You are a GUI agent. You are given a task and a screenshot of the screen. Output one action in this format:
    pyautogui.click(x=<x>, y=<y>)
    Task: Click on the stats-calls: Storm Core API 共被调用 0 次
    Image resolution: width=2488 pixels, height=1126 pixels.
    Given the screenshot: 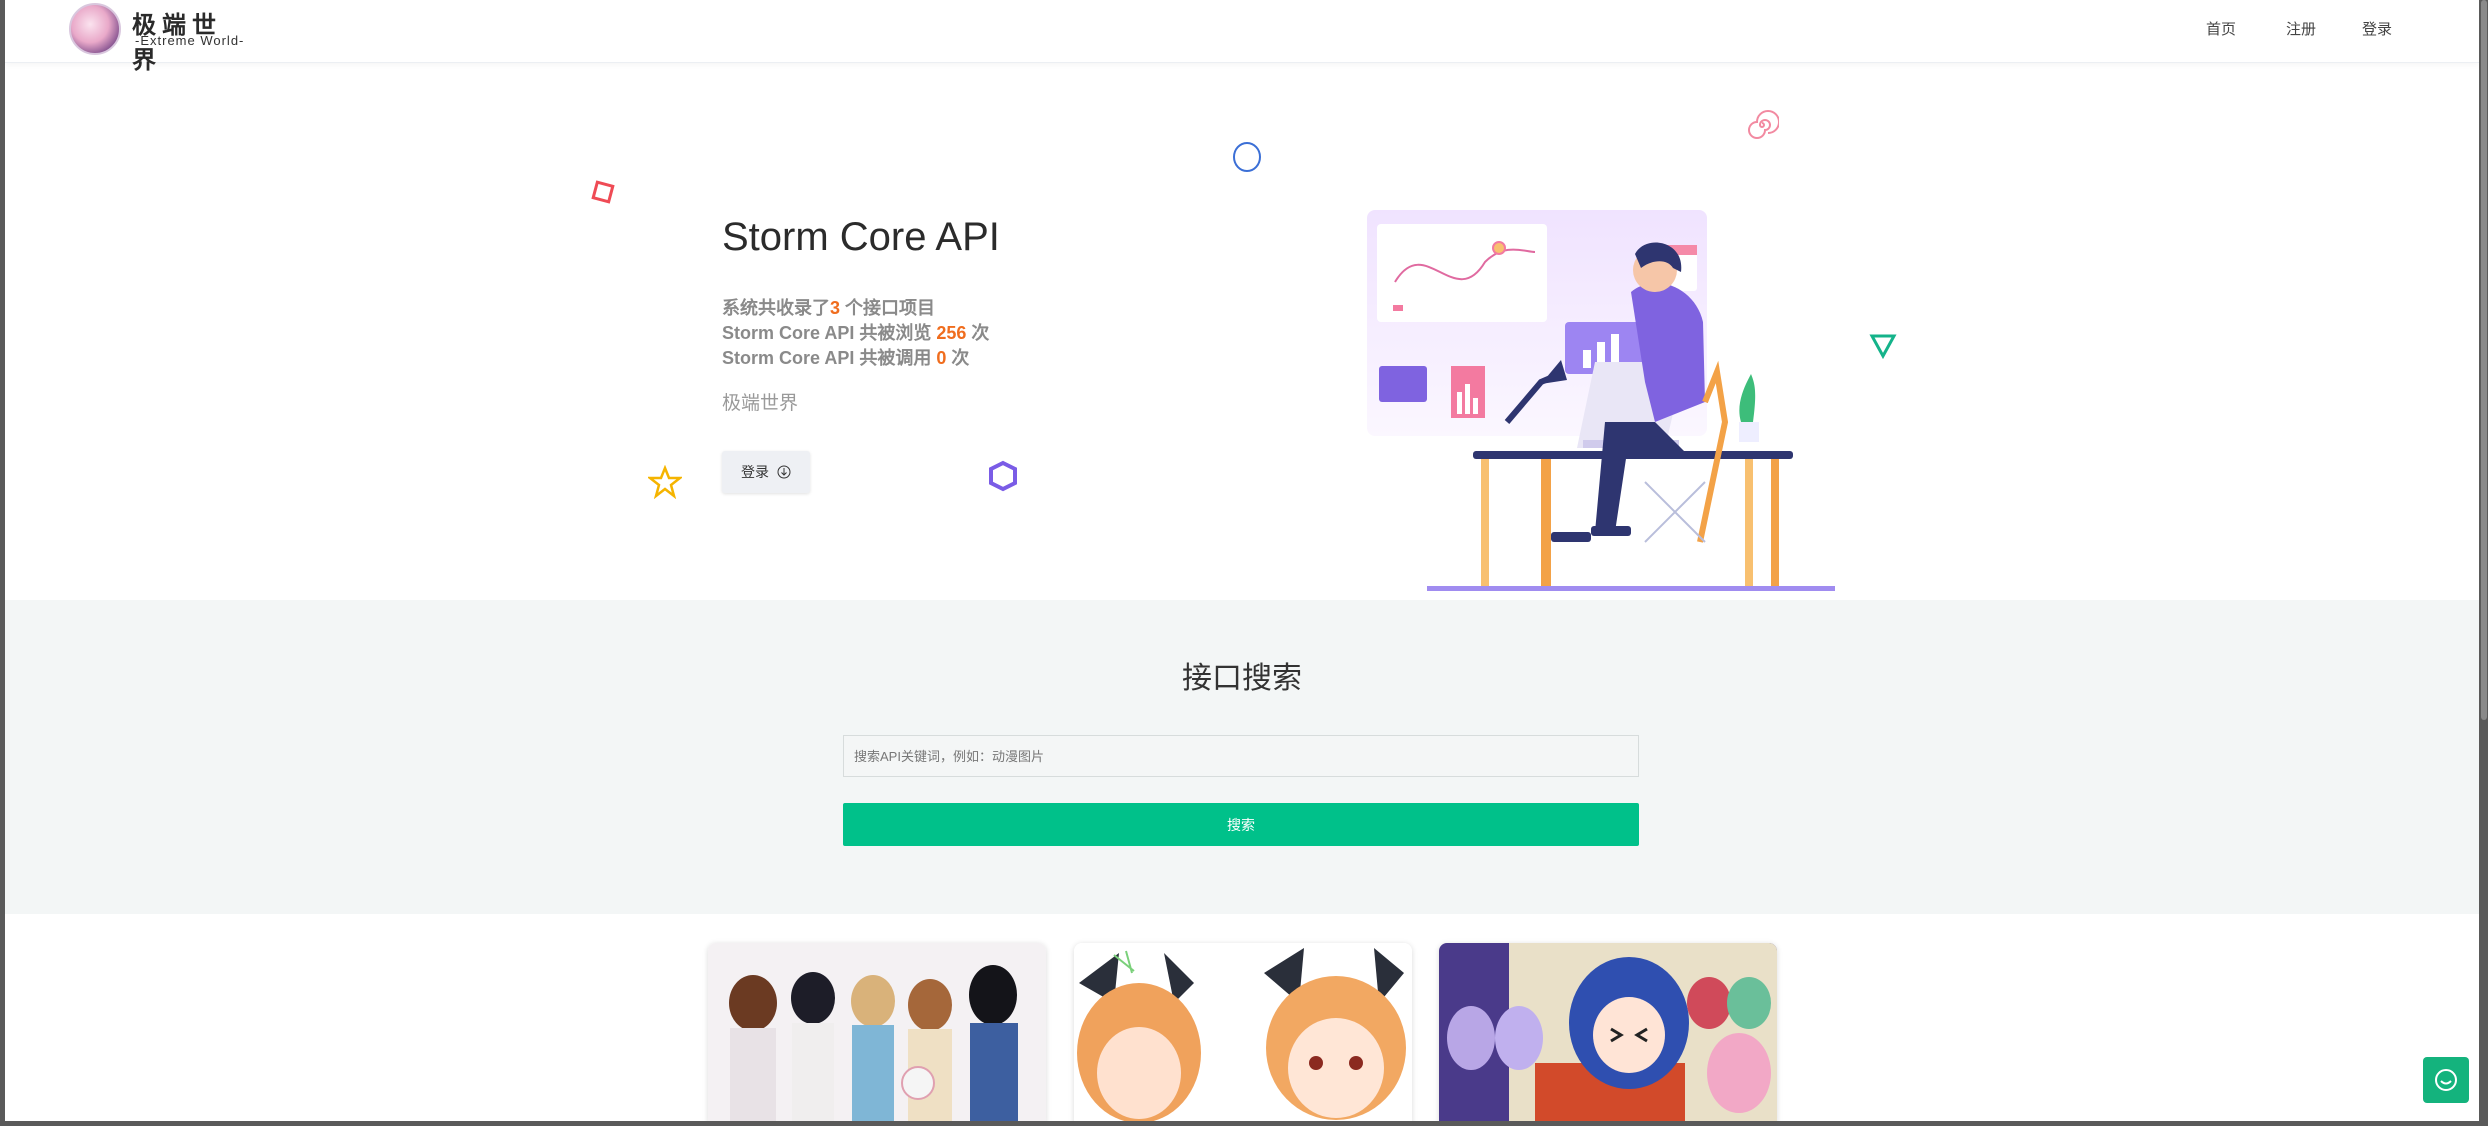 What is the action you would take?
    pyautogui.click(x=846, y=358)
    